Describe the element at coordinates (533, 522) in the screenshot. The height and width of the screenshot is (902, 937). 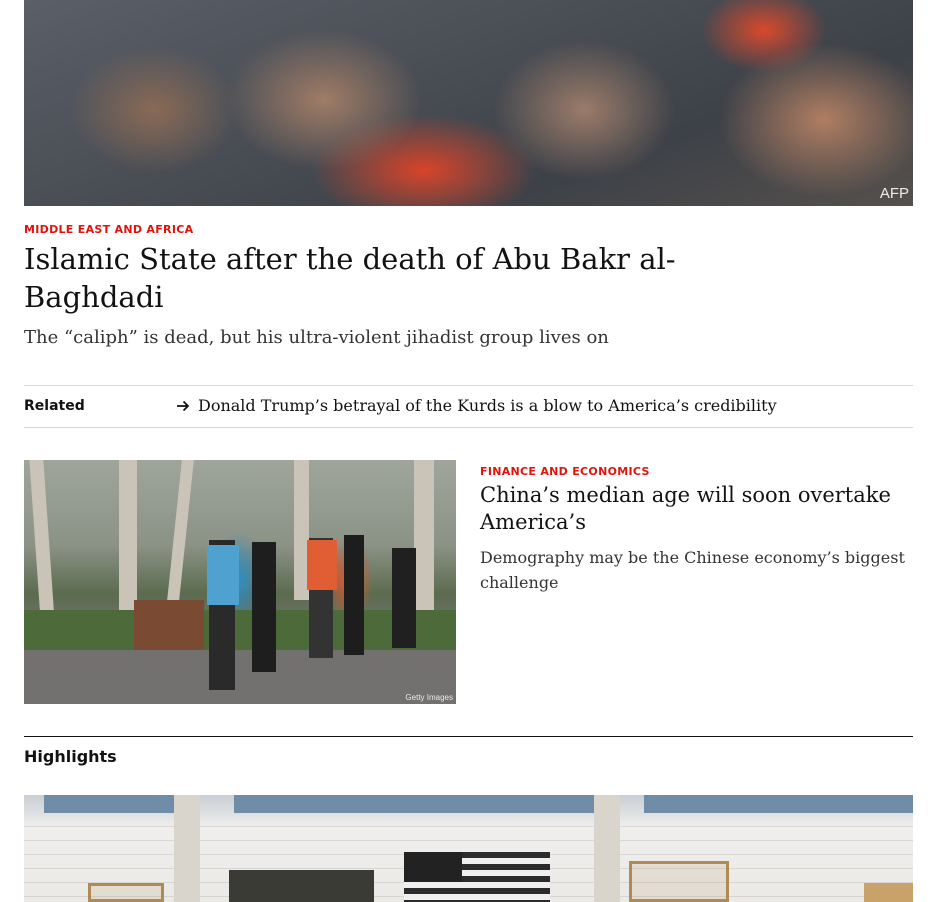
I see `story2-headline-line2: America’s` at that location.